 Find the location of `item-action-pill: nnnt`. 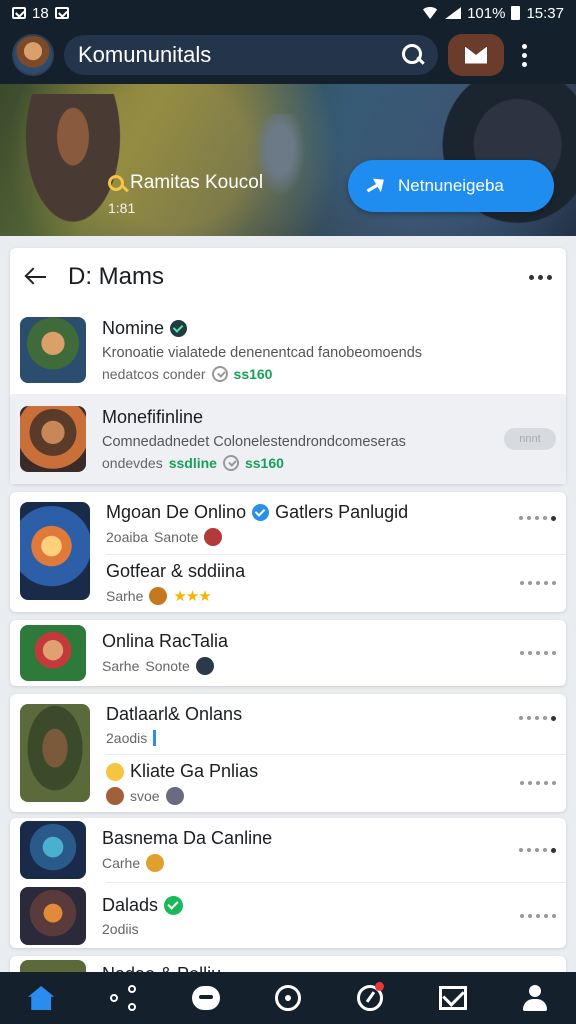

item-action-pill: nnnt is located at coordinates (530, 439).